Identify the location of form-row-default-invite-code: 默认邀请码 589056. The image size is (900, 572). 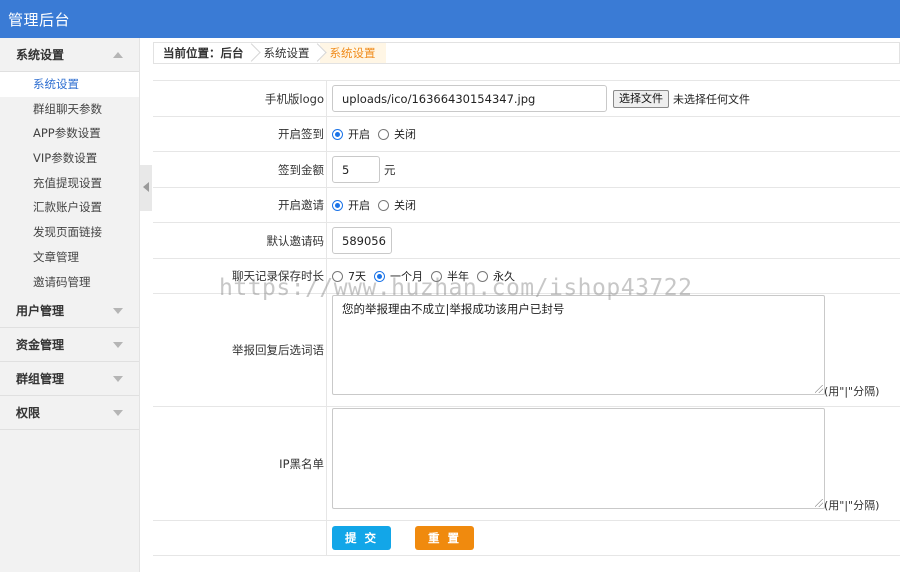
(526, 241).